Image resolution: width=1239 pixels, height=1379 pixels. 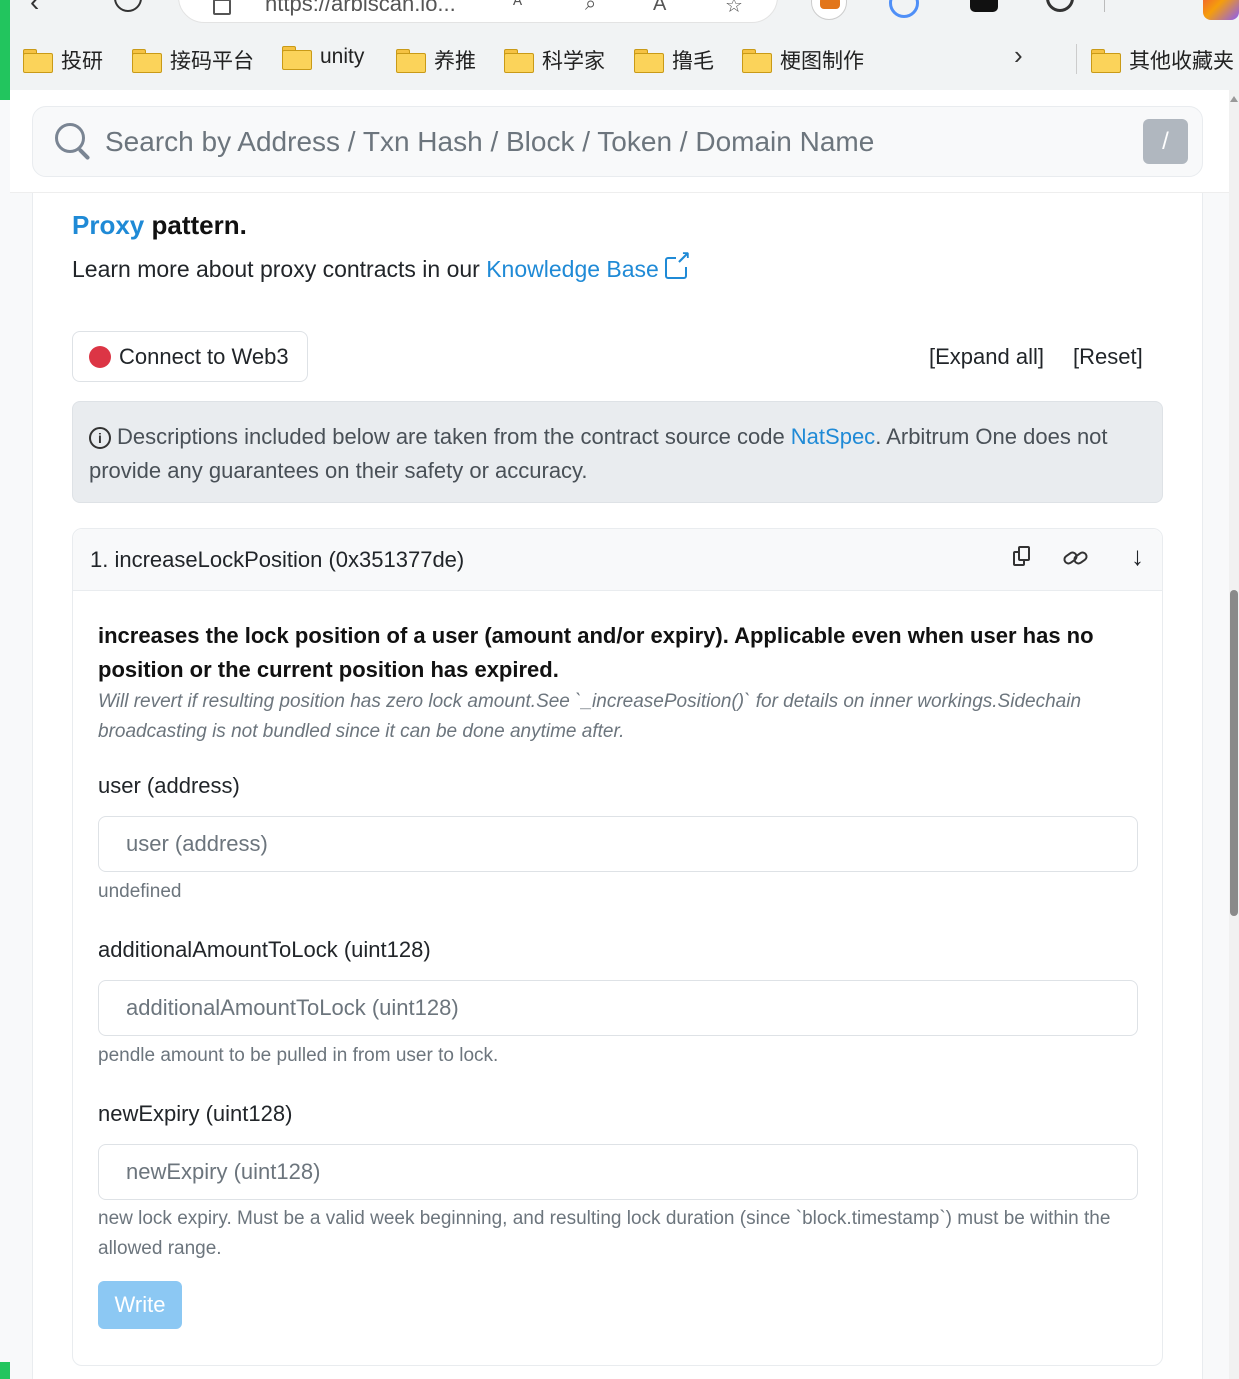 I want to click on blocker-extension-icon, so click(x=904, y=9).